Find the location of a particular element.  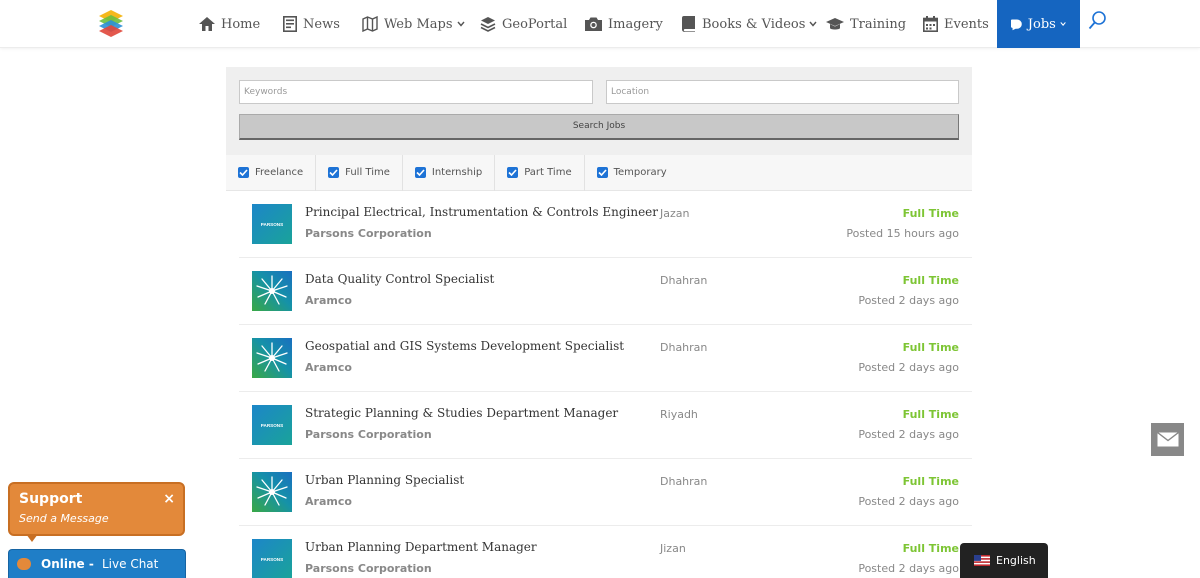

map-icon is located at coordinates (370, 24).